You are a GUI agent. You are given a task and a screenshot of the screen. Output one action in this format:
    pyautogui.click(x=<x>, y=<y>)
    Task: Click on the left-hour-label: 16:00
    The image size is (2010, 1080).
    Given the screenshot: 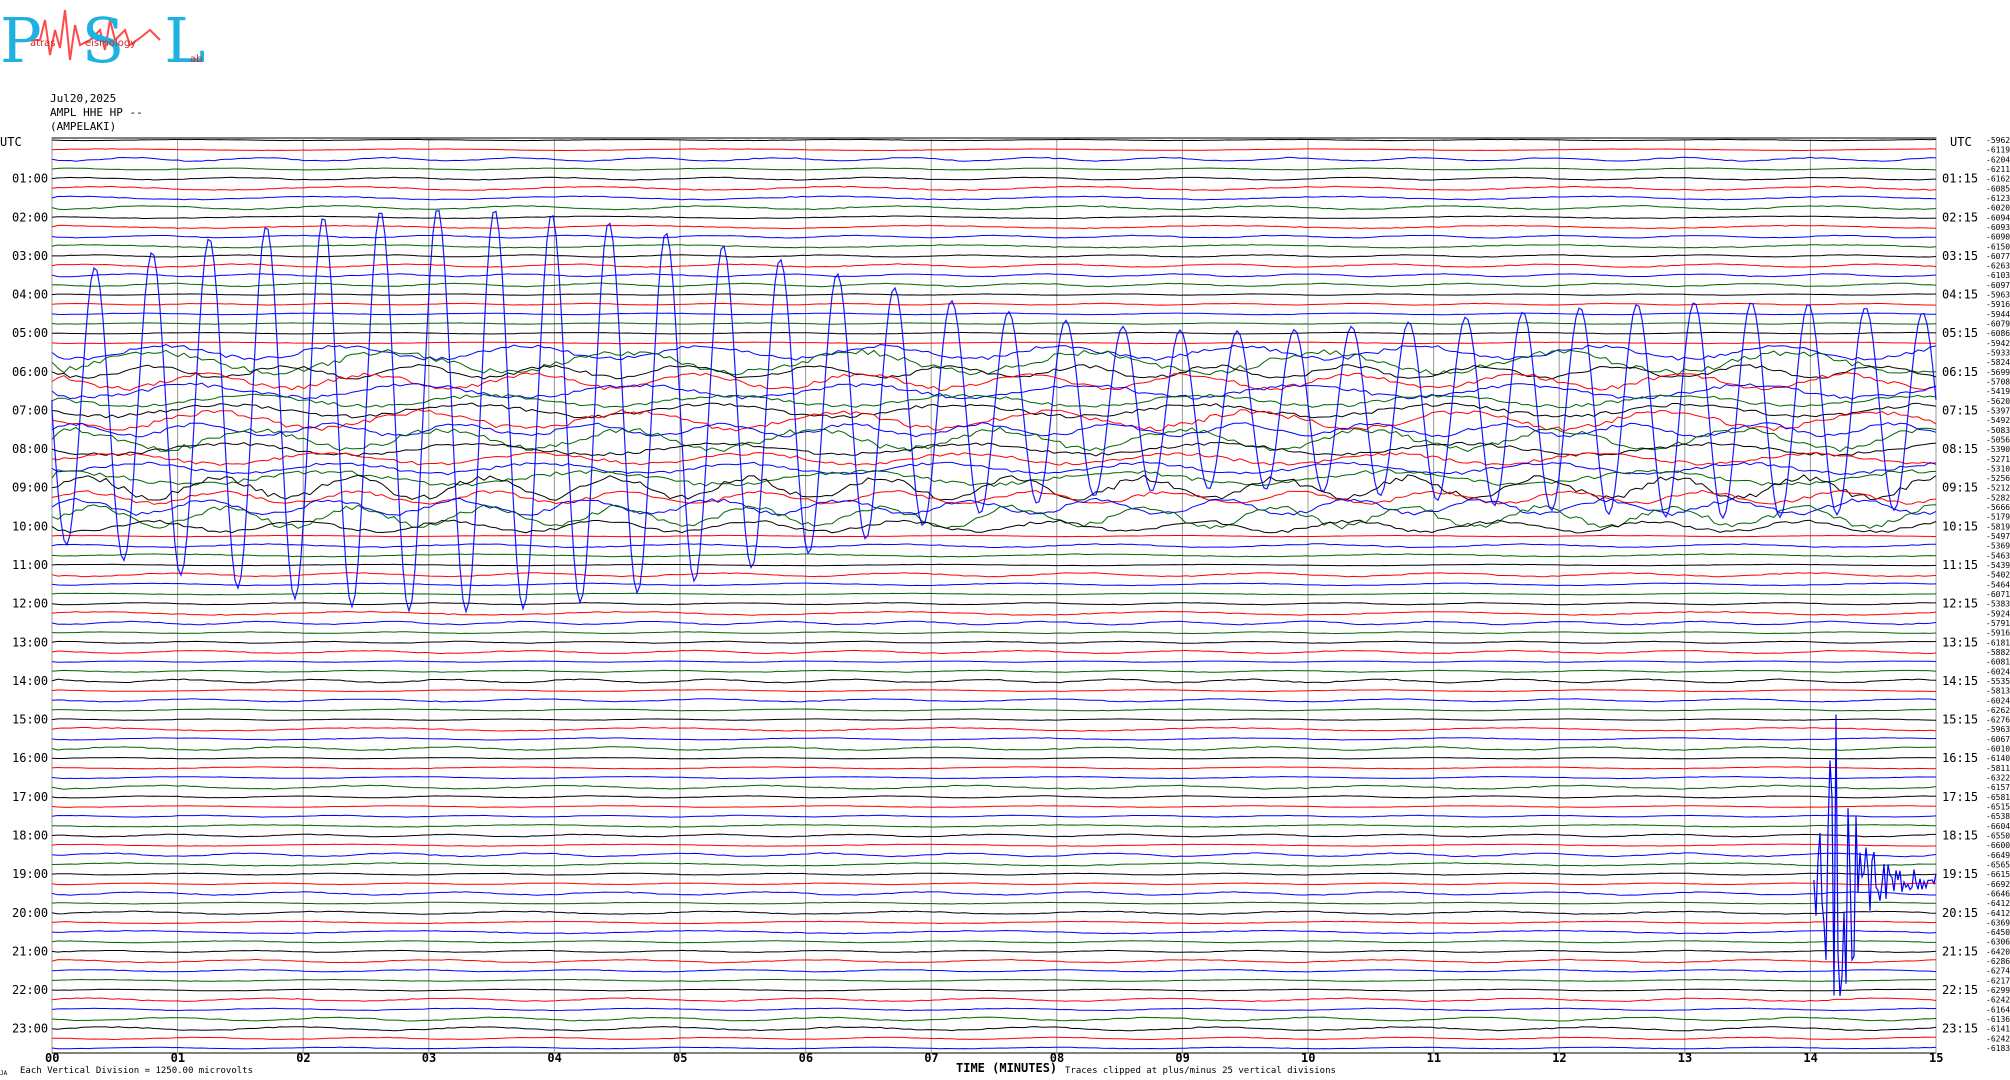 What is the action you would take?
    pyautogui.click(x=30, y=758)
    